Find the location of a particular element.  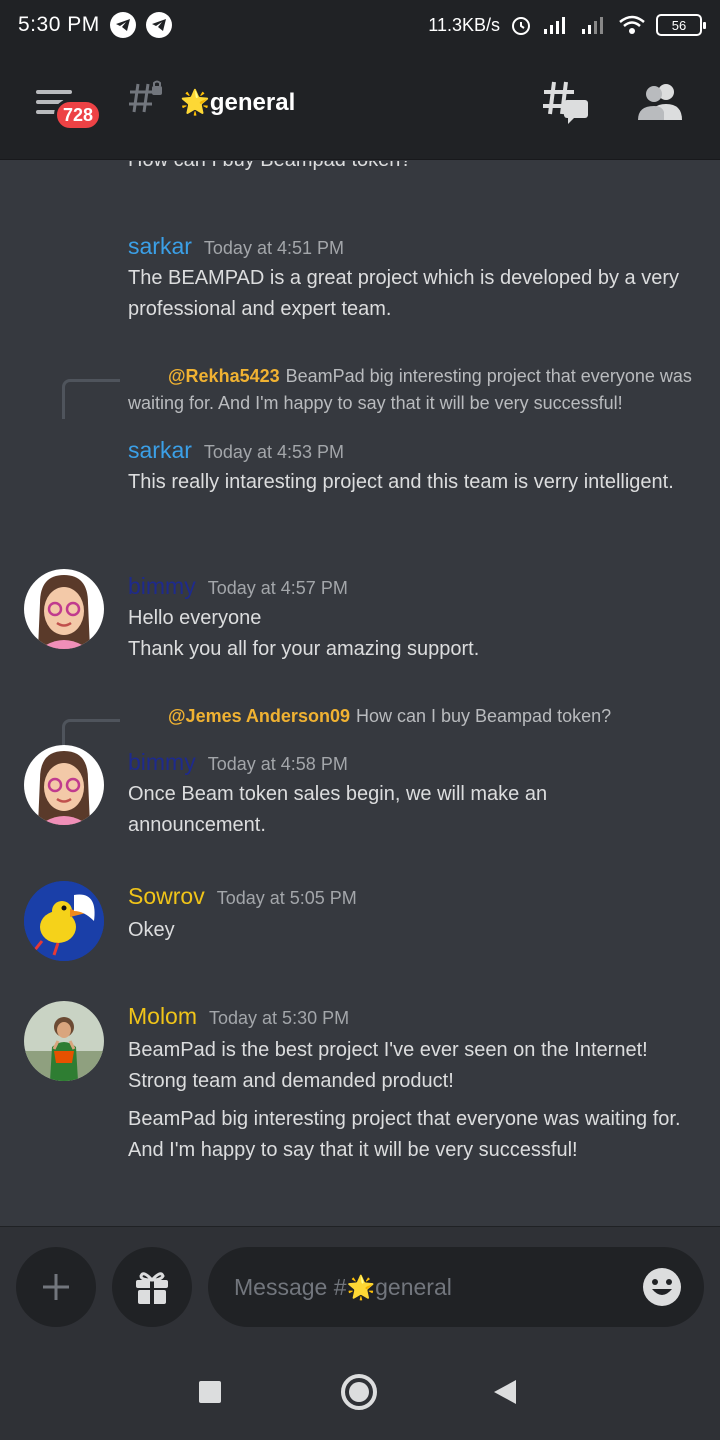

message-timestamp: Today at 4:57 PM is located at coordinates (277, 588).